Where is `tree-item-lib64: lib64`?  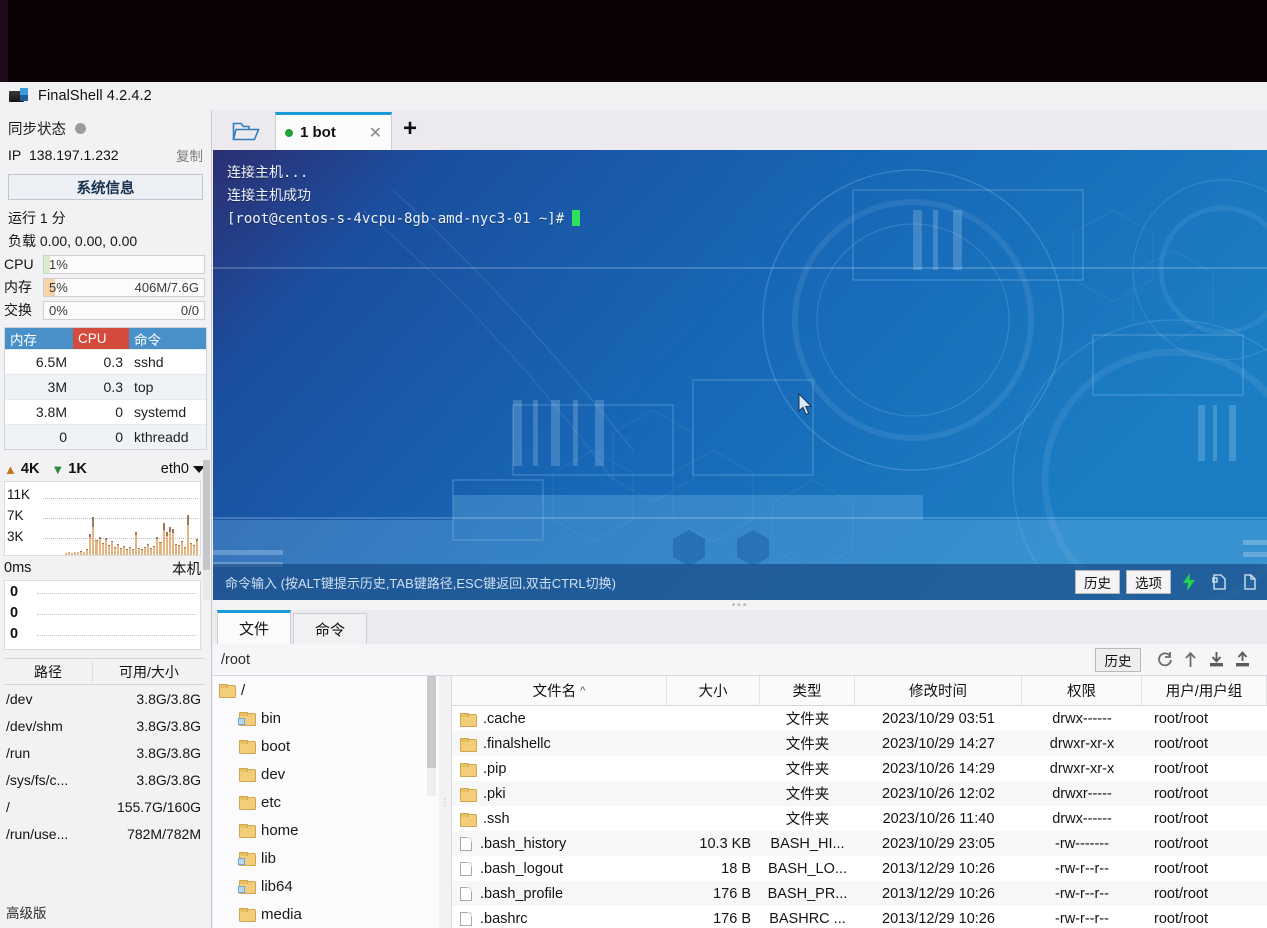
tree-item-lib64: lib64 is located at coordinates (326, 886).